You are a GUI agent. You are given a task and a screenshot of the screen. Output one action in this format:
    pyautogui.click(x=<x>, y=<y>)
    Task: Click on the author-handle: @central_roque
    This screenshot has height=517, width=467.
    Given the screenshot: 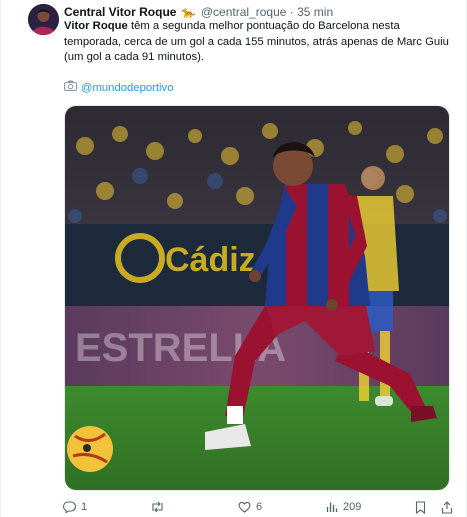 What is the action you would take?
    pyautogui.click(x=244, y=12)
    